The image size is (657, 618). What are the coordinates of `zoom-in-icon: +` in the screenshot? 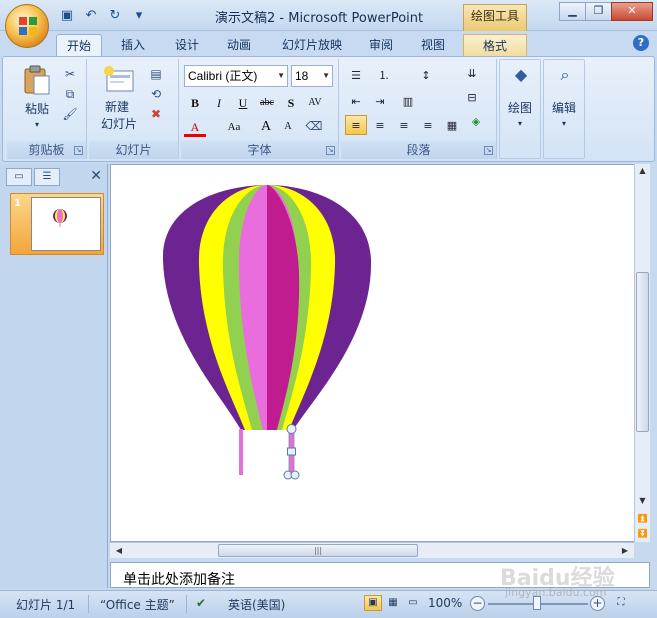 It's located at (597, 603).